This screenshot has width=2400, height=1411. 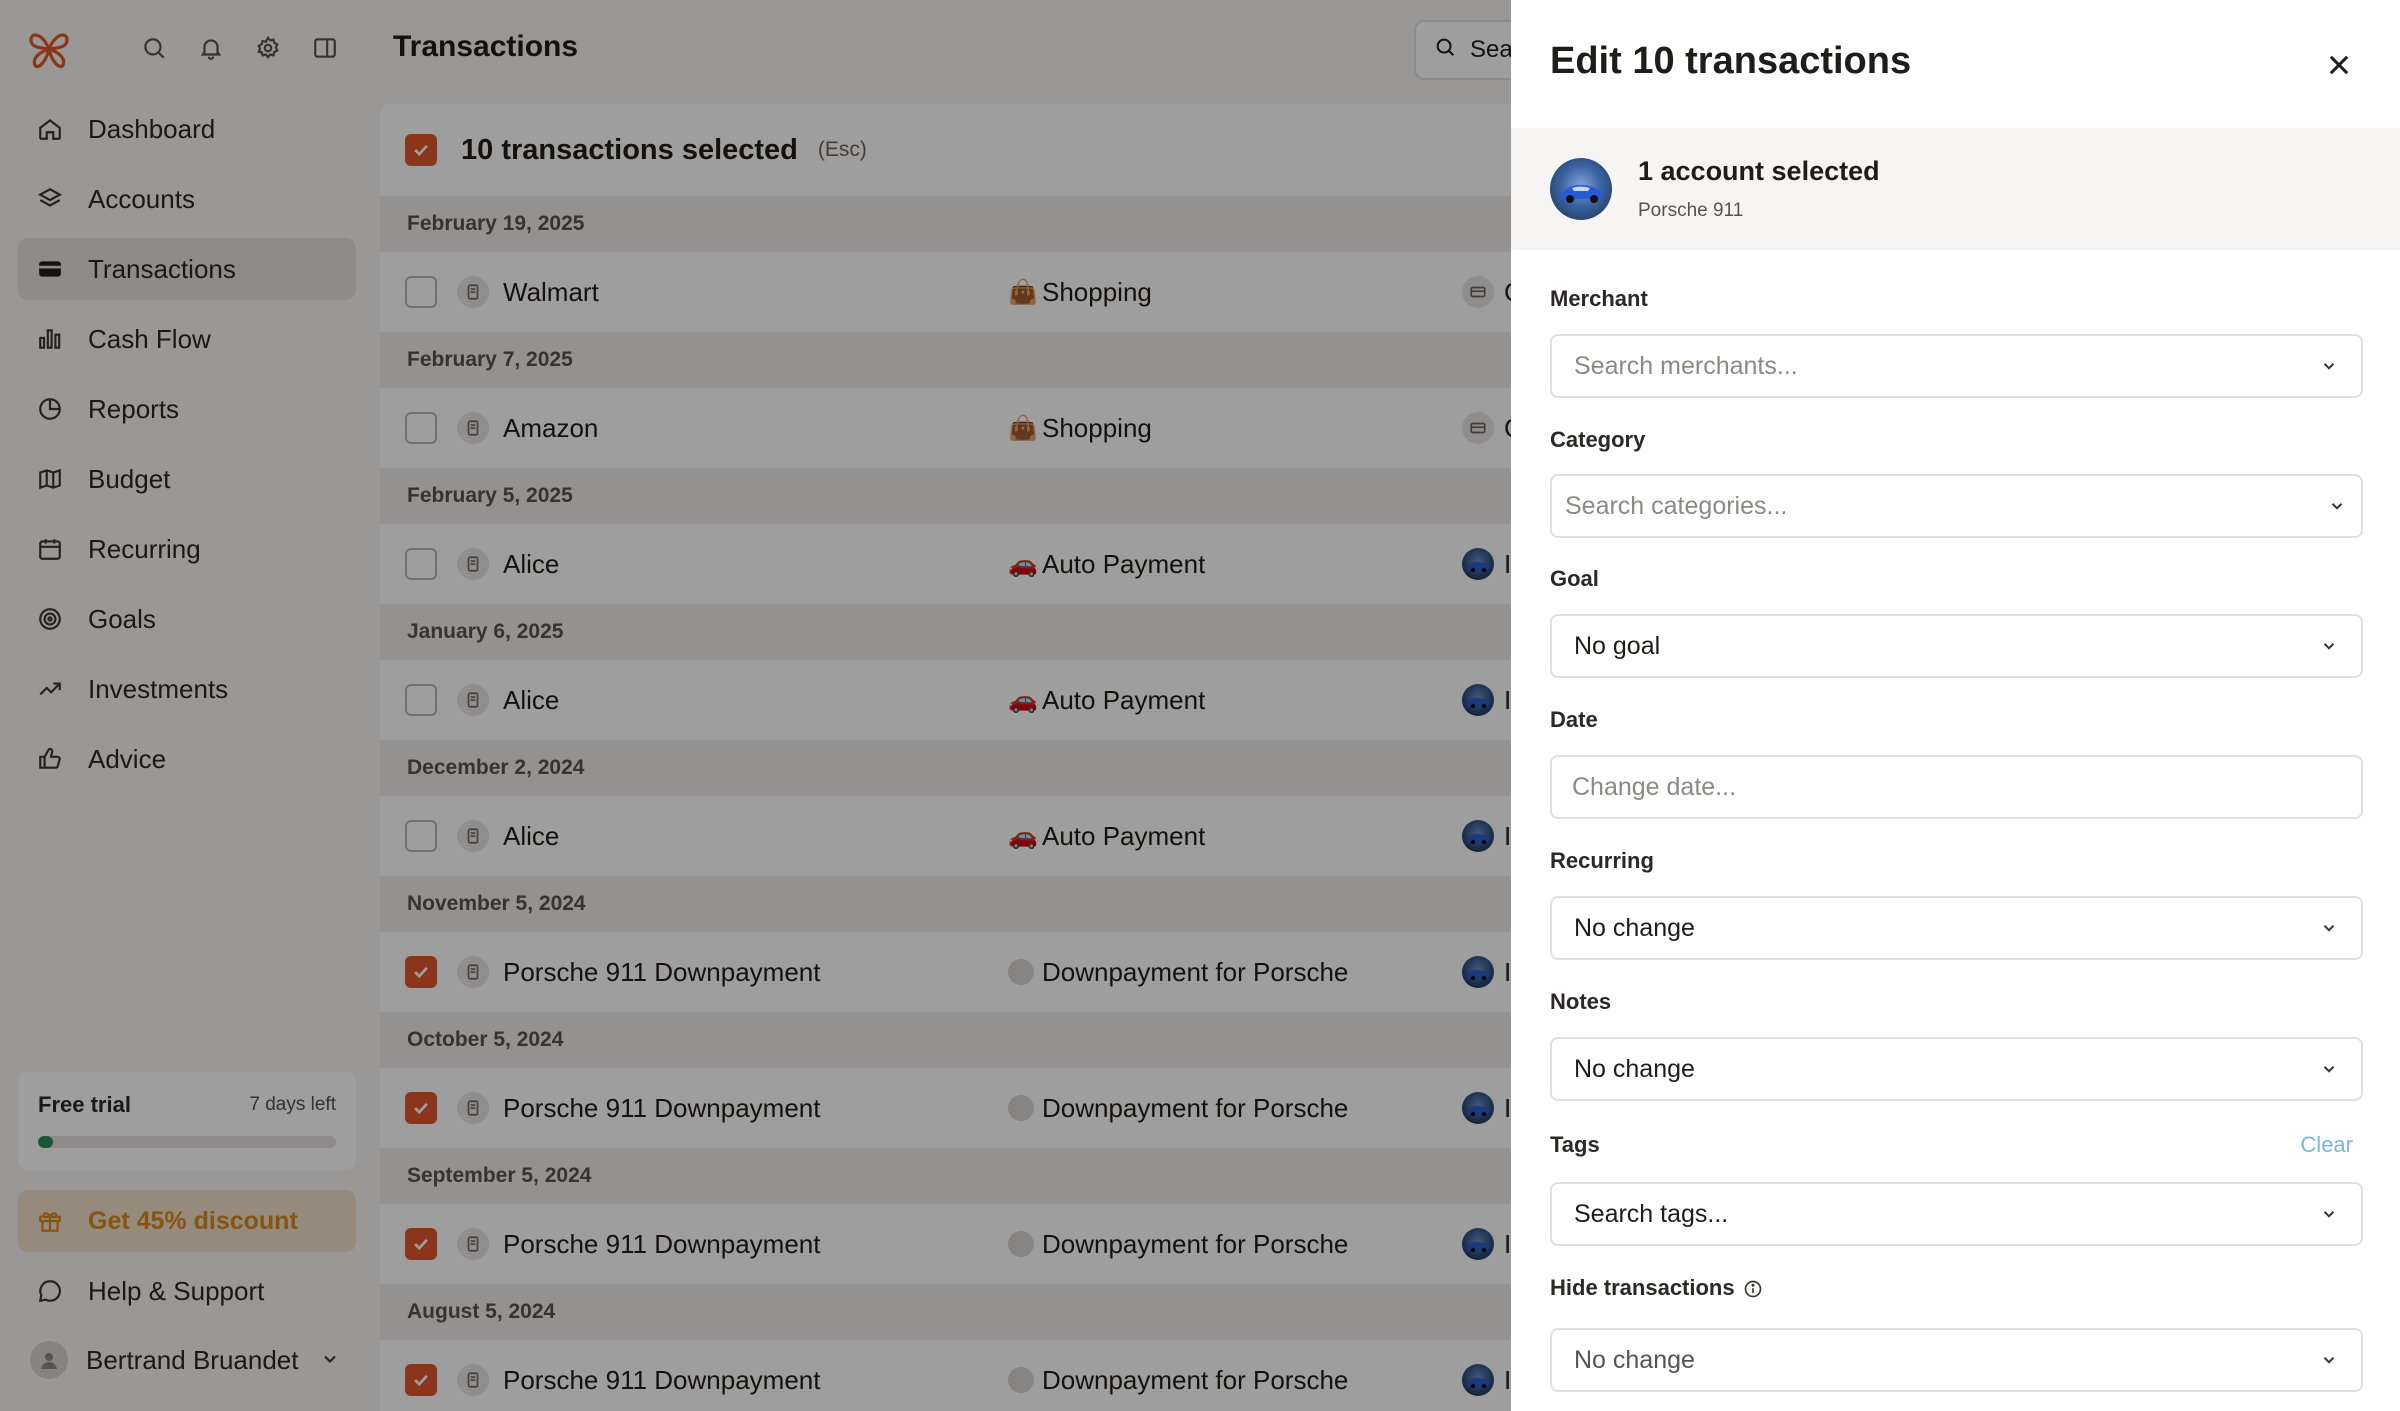 I want to click on close-icon, so click(x=2339, y=65).